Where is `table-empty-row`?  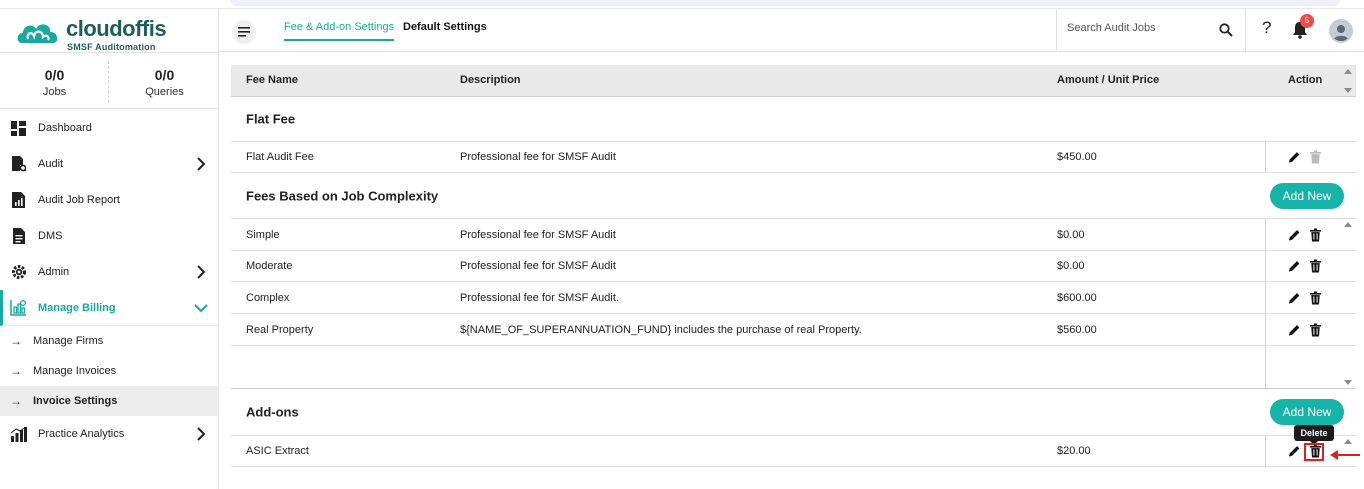 table-empty-row is located at coordinates (793, 367).